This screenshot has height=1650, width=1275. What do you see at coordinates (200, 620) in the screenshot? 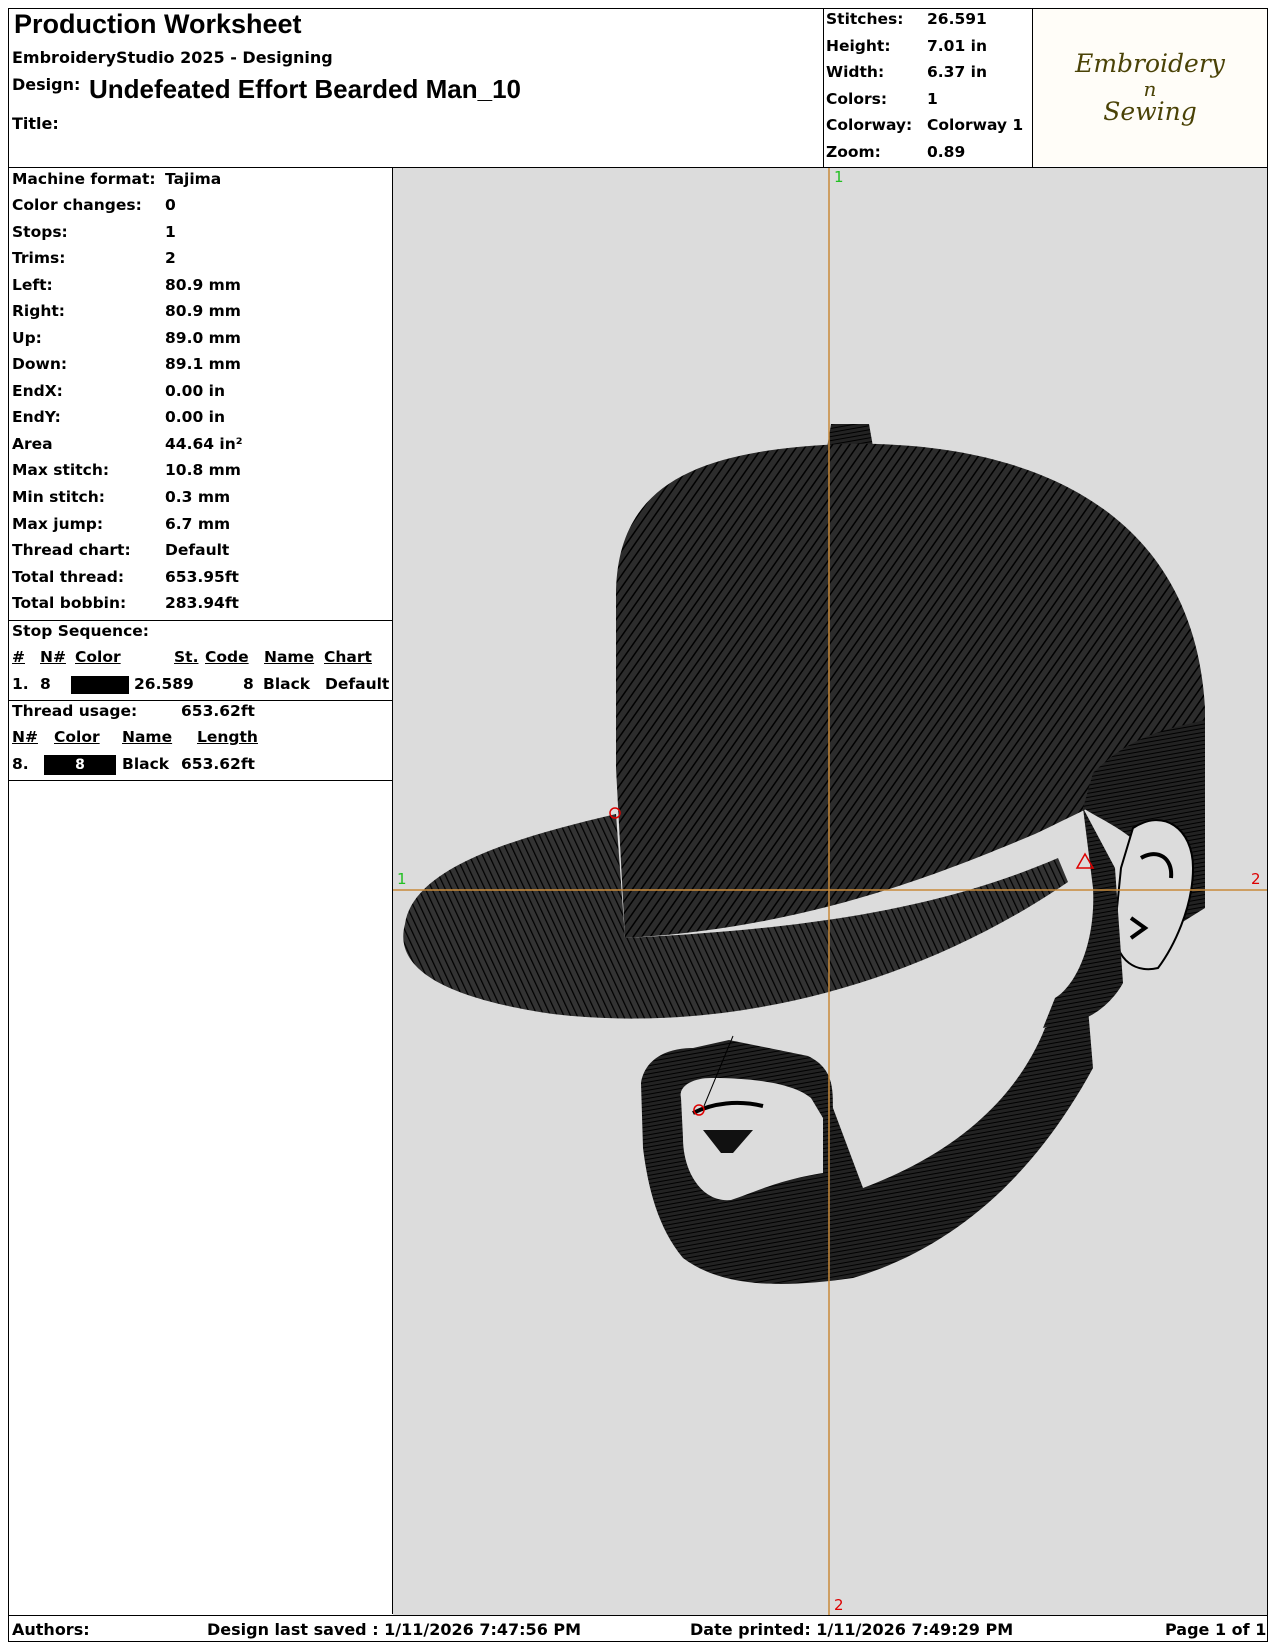
I see `details-divider` at bounding box center [200, 620].